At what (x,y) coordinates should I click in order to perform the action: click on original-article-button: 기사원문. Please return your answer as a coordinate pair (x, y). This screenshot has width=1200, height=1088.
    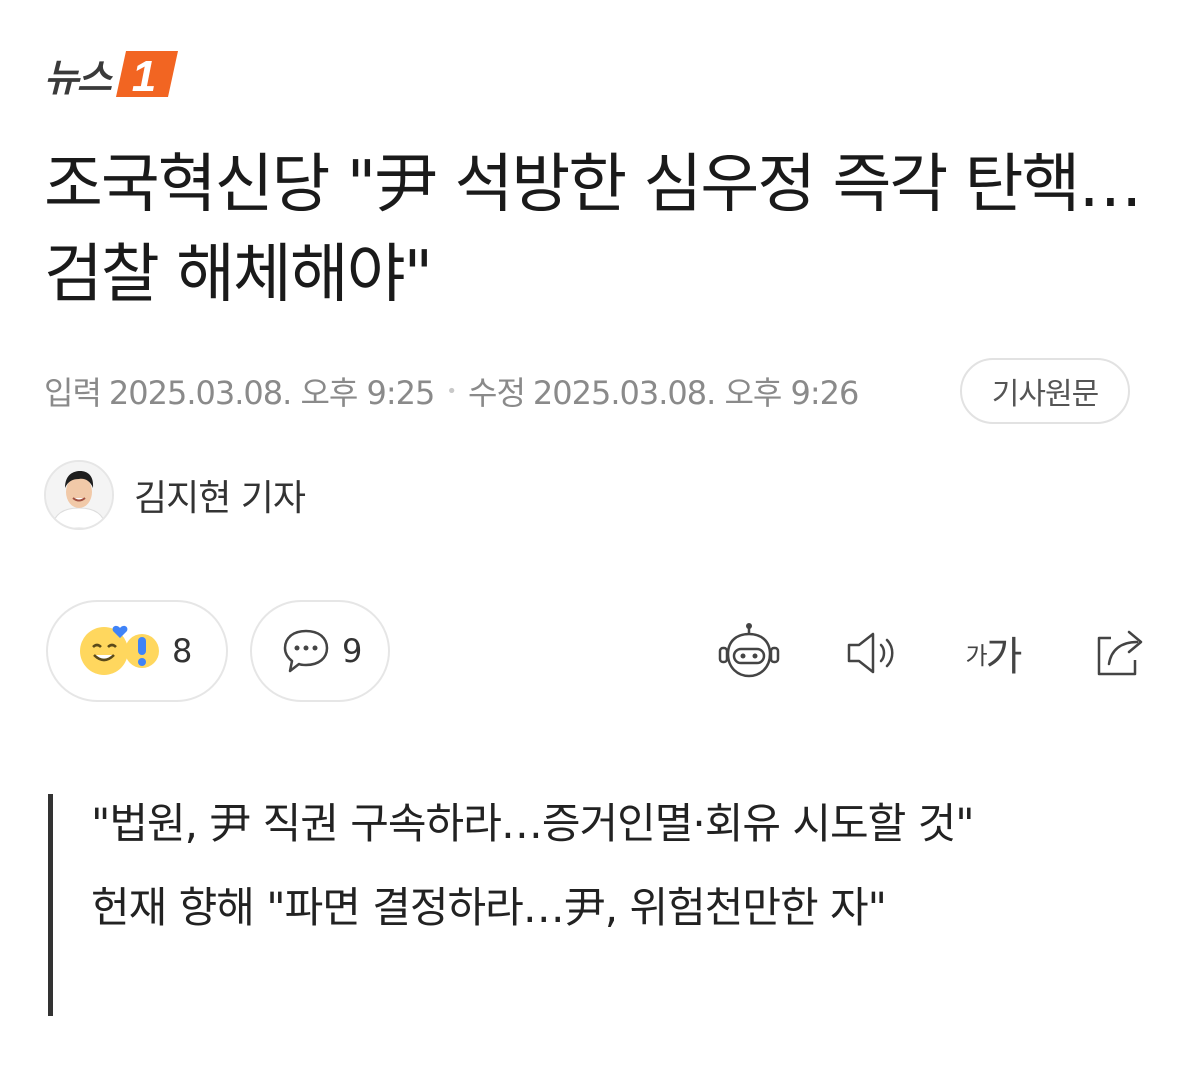
    Looking at the image, I should click on (1045, 391).